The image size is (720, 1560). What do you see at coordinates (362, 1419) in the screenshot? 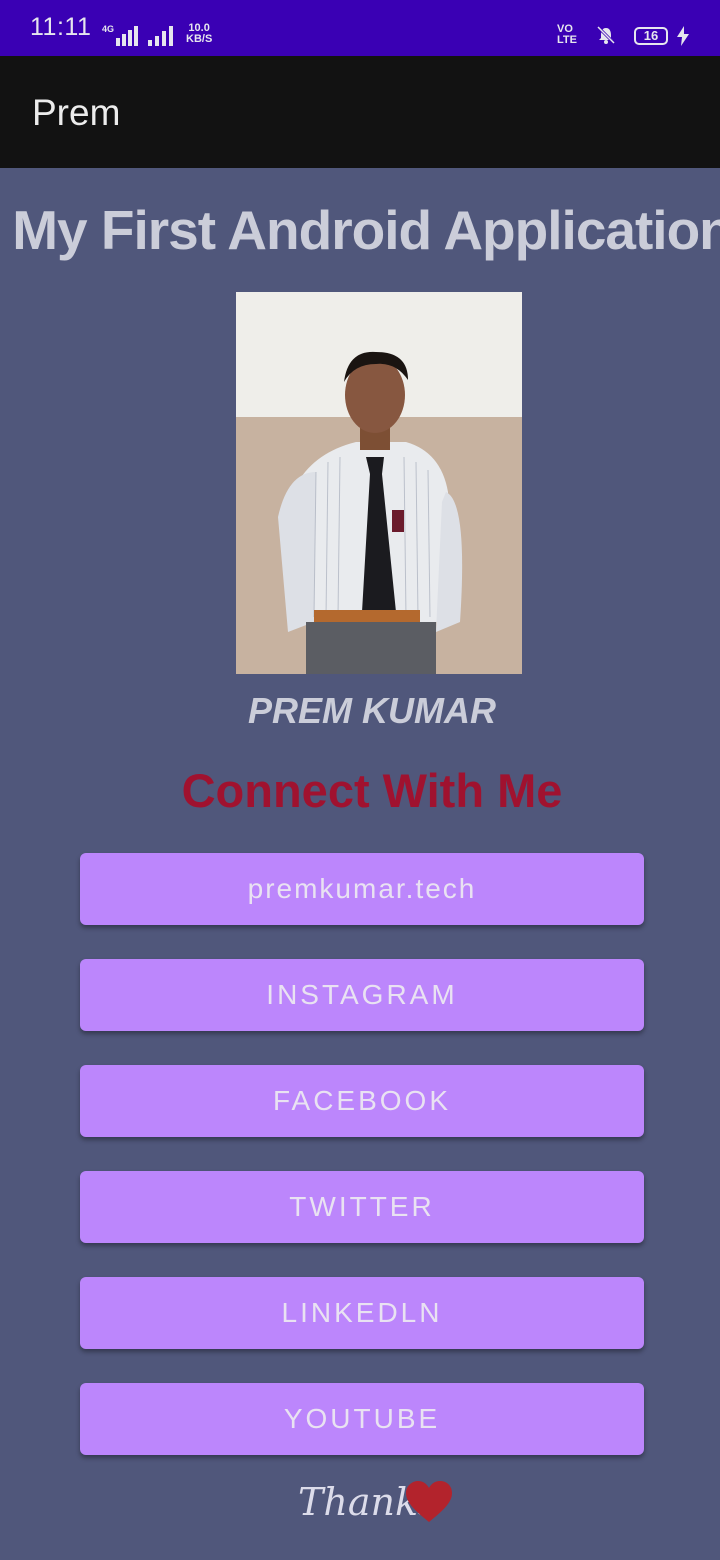
I see `youtube-button: YOUTUBE` at bounding box center [362, 1419].